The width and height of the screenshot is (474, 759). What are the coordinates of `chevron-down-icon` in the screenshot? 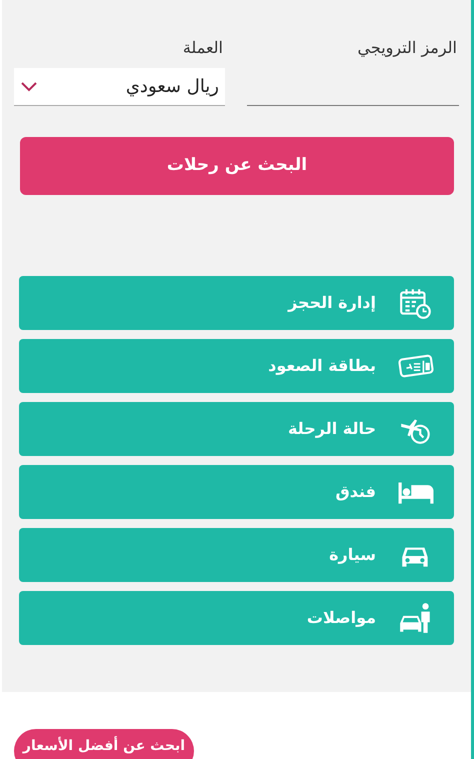 It's located at (29, 86).